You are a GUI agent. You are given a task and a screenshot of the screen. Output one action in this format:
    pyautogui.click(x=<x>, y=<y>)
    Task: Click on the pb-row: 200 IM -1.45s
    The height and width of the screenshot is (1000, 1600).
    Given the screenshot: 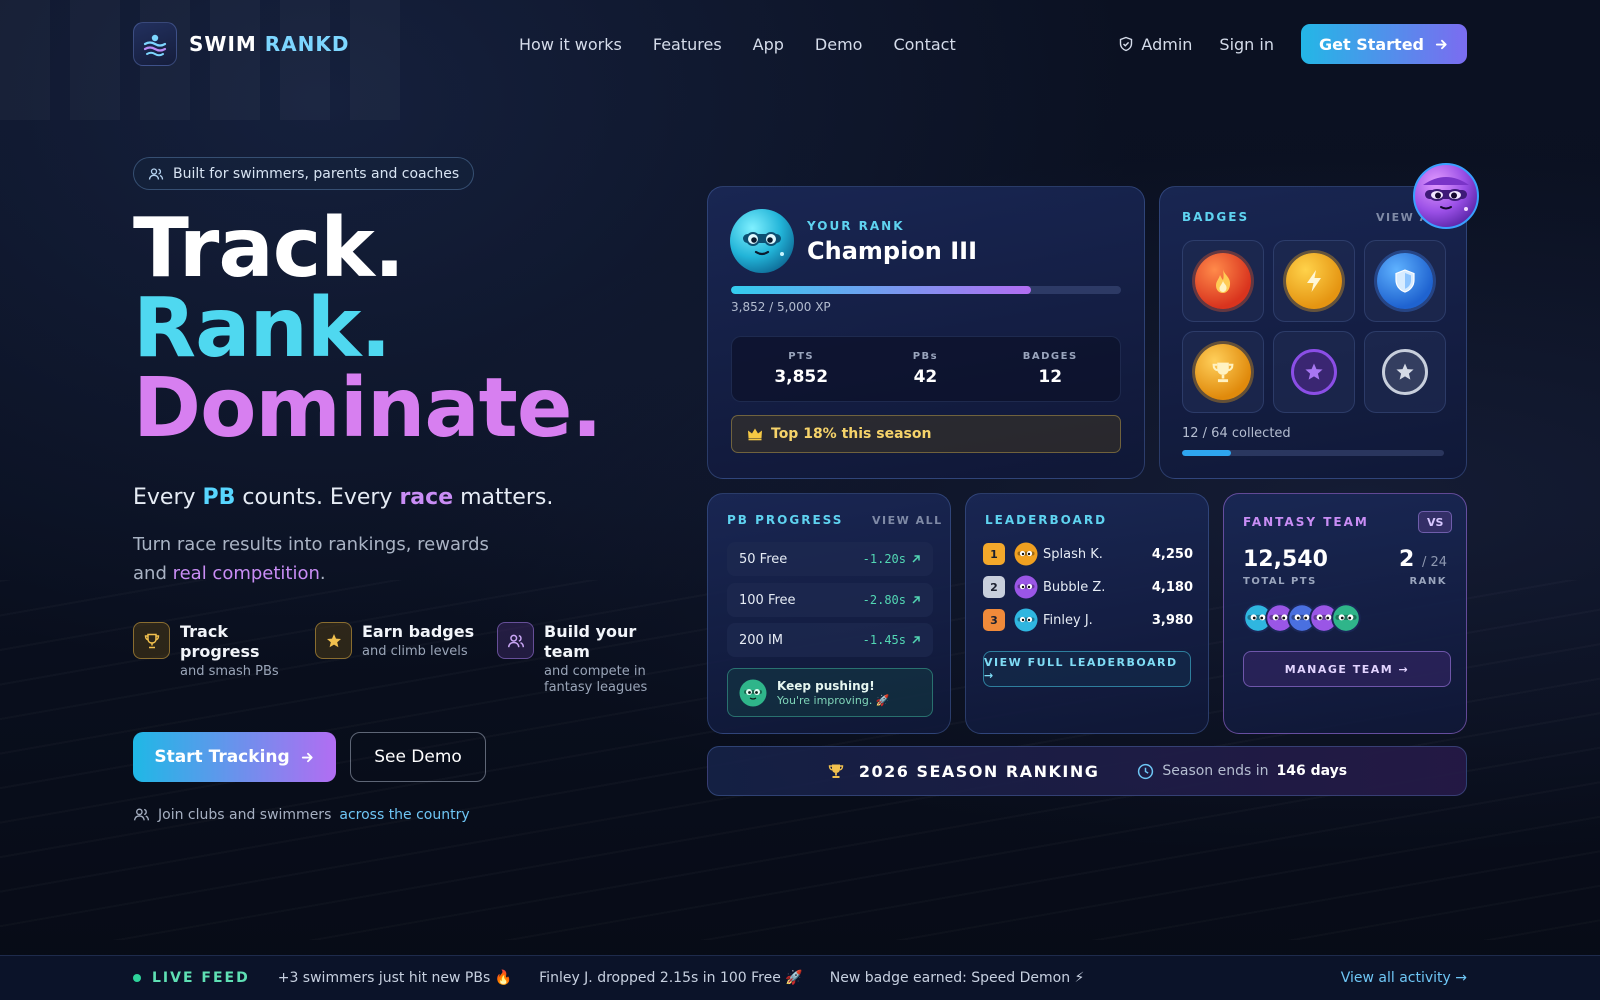 What is the action you would take?
    pyautogui.click(x=830, y=640)
    